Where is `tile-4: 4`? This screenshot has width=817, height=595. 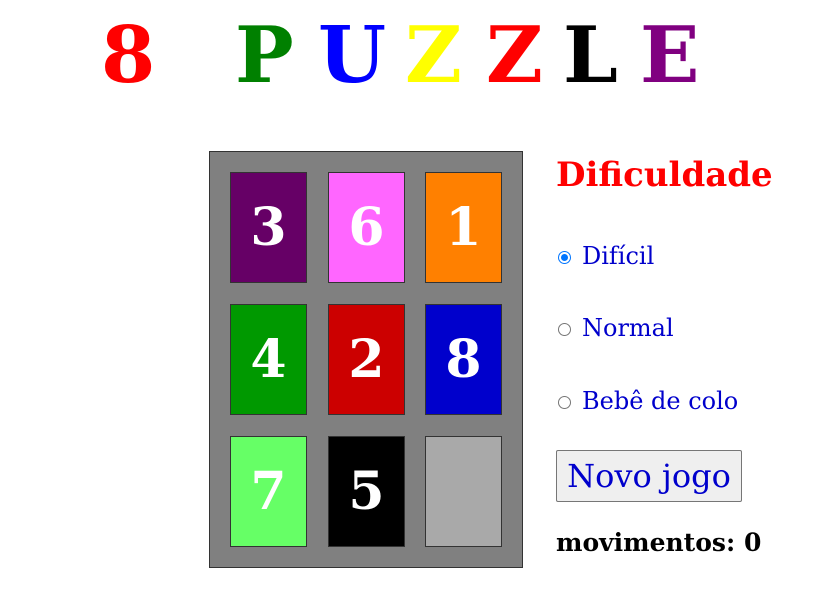
tile-4: 4 is located at coordinates (268, 359).